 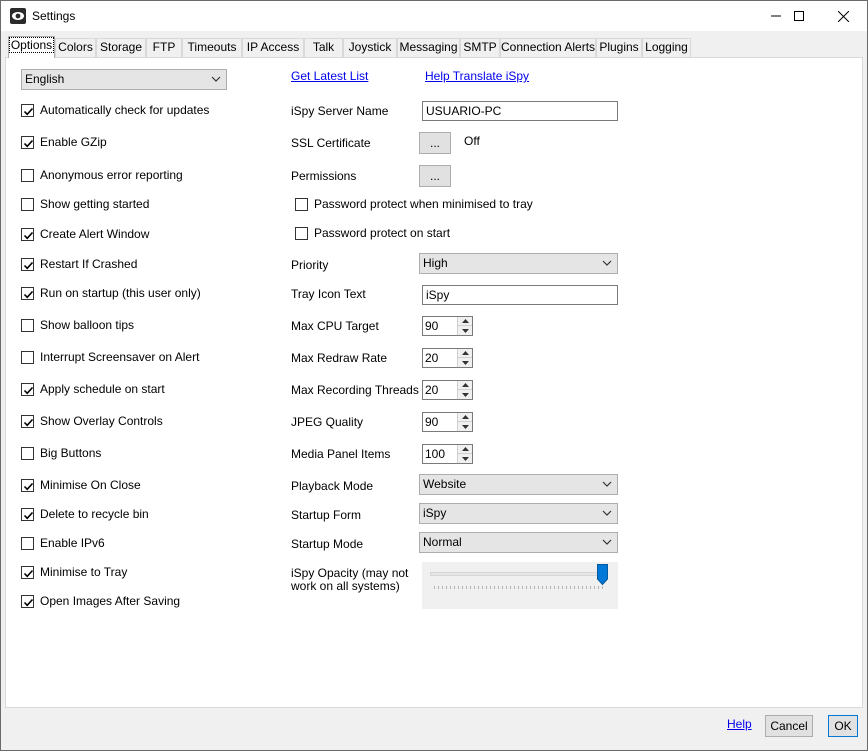 I want to click on option-checkbox-row: Run on startup (this user only), so click(x=111, y=293).